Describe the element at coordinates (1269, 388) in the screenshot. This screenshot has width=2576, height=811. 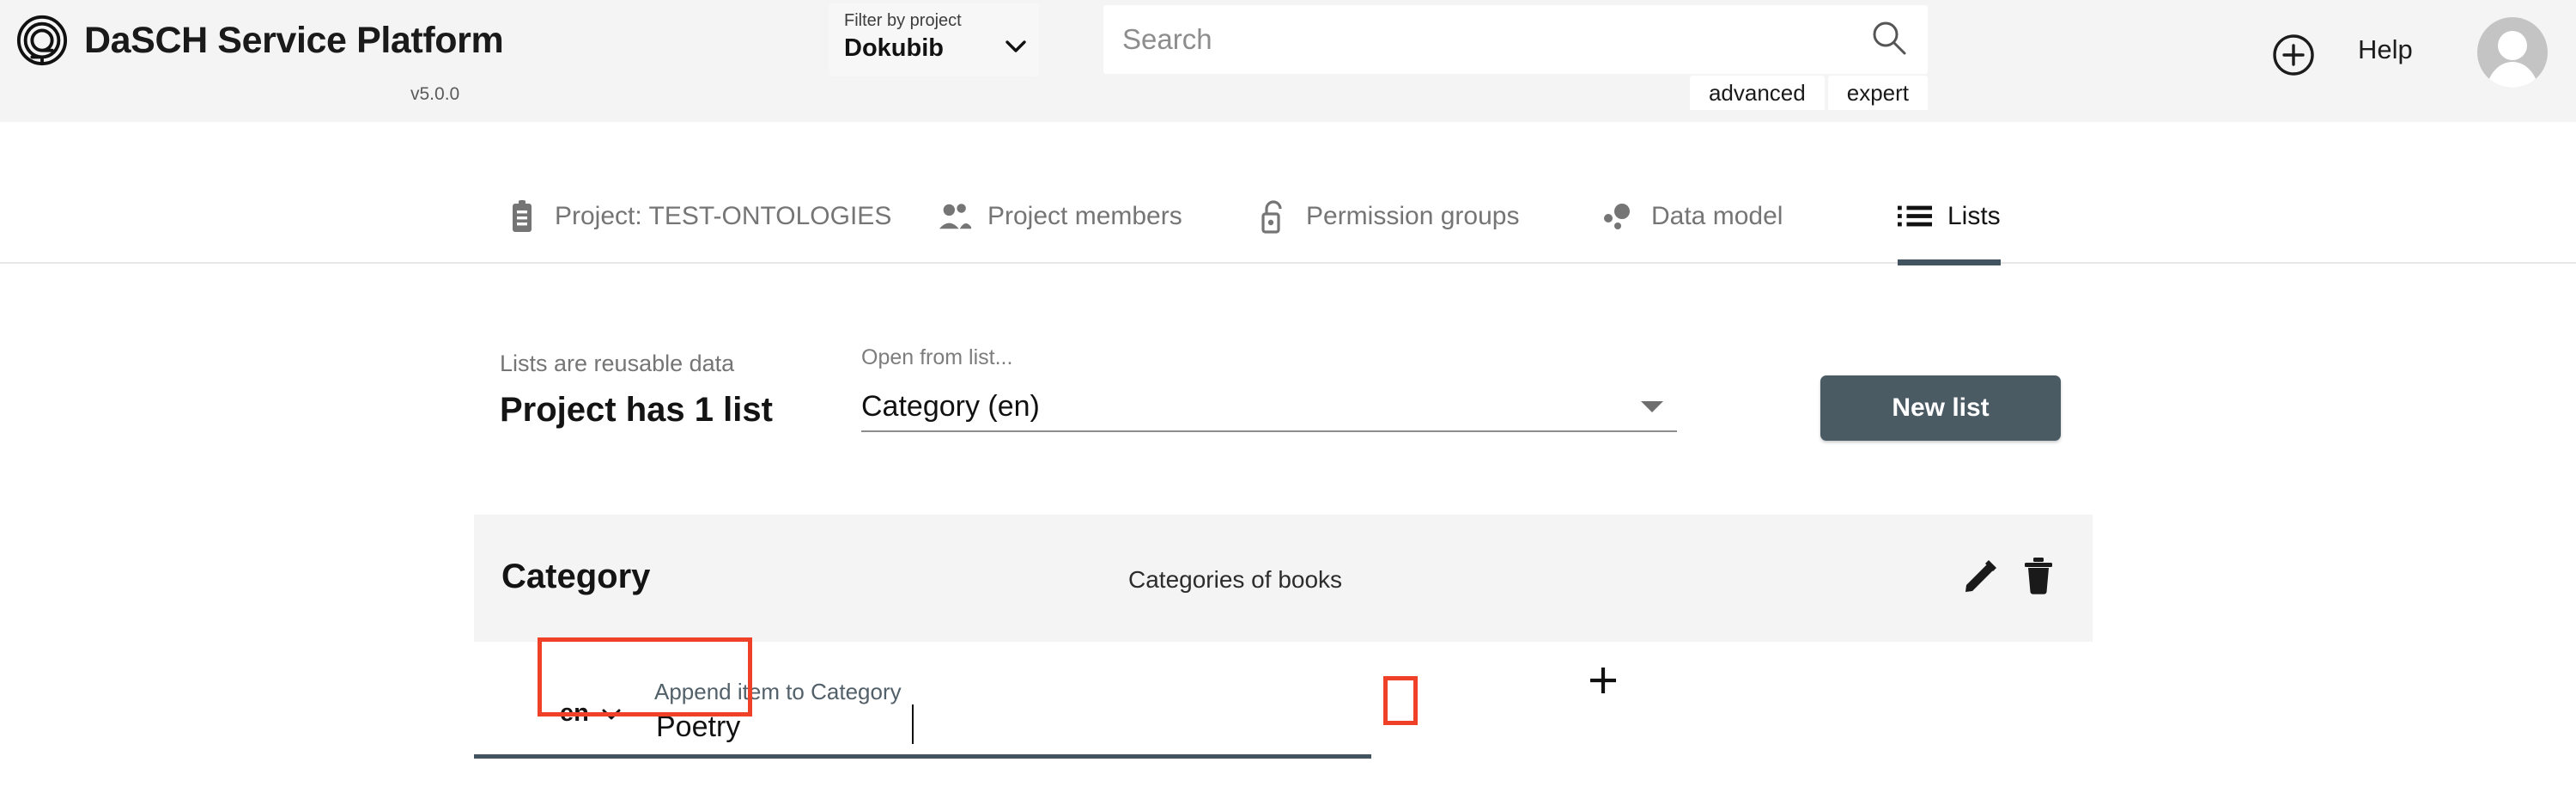
I see `open-from-list-select: Open from list... Category (en)` at that location.